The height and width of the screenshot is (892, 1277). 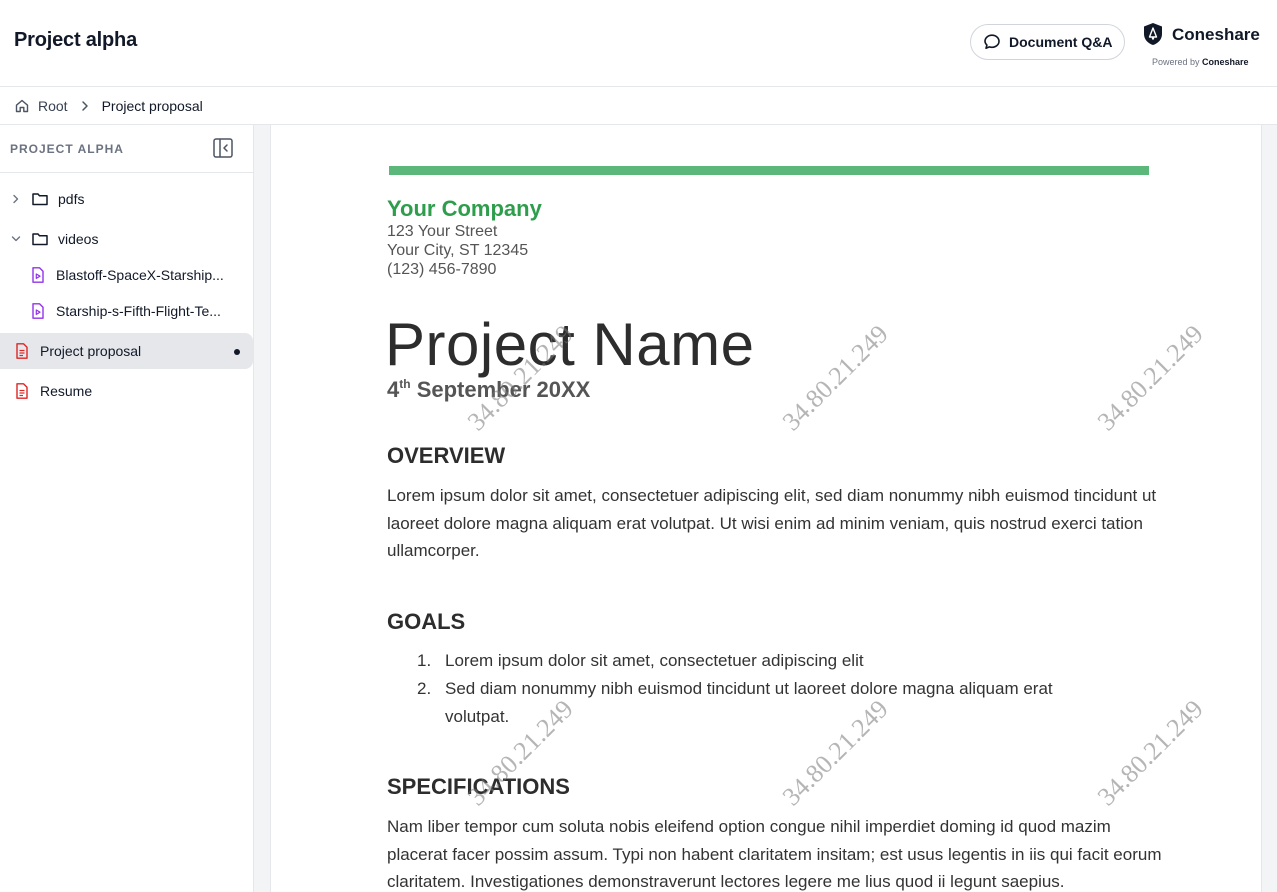 What do you see at coordinates (442, 269) in the screenshot?
I see `company-phone: (123) 456-7890` at bounding box center [442, 269].